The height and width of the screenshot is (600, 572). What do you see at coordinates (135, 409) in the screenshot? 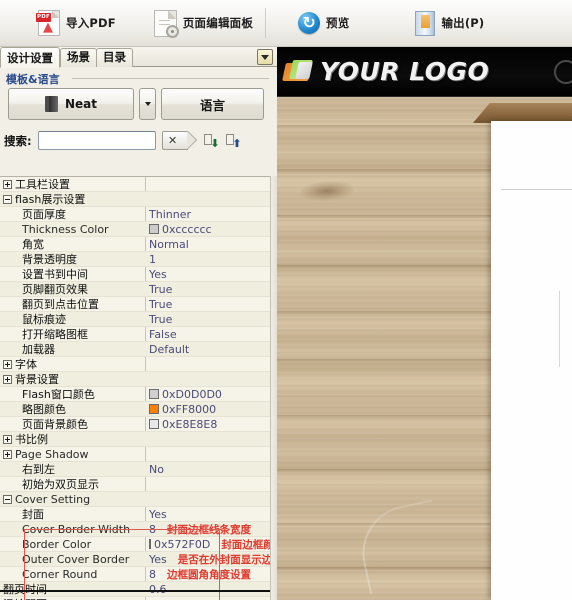
I see `property-row: 略图颜色 0xFF8000` at bounding box center [135, 409].